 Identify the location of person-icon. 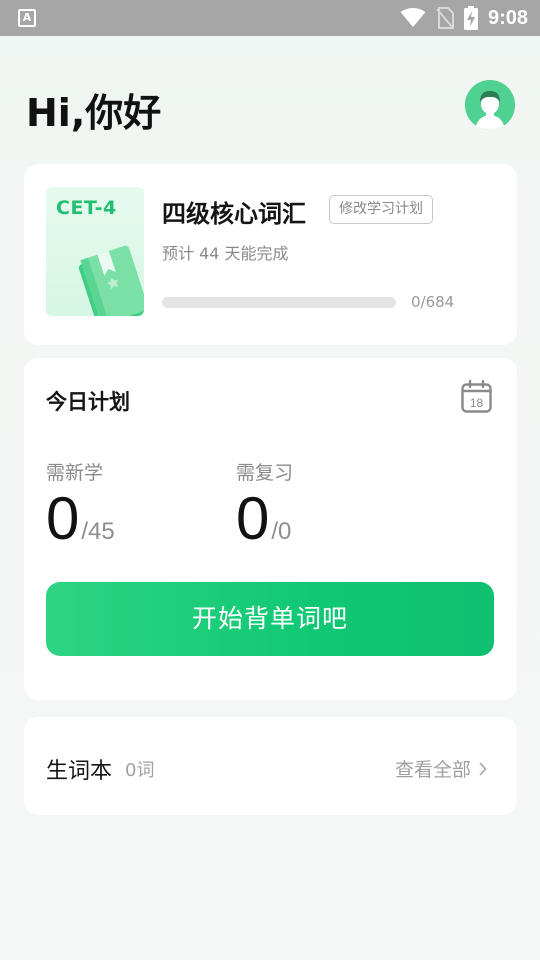
(490, 105).